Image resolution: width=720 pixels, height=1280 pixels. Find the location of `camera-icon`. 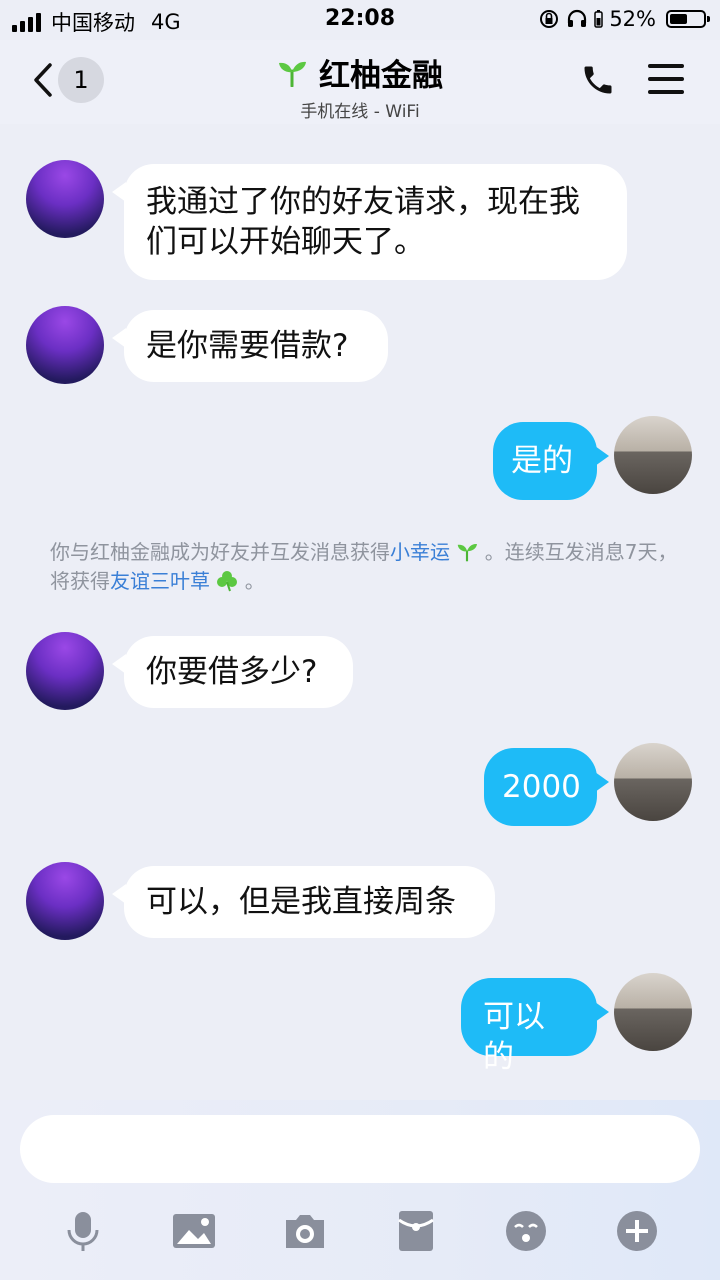

camera-icon is located at coordinates (305, 1231).